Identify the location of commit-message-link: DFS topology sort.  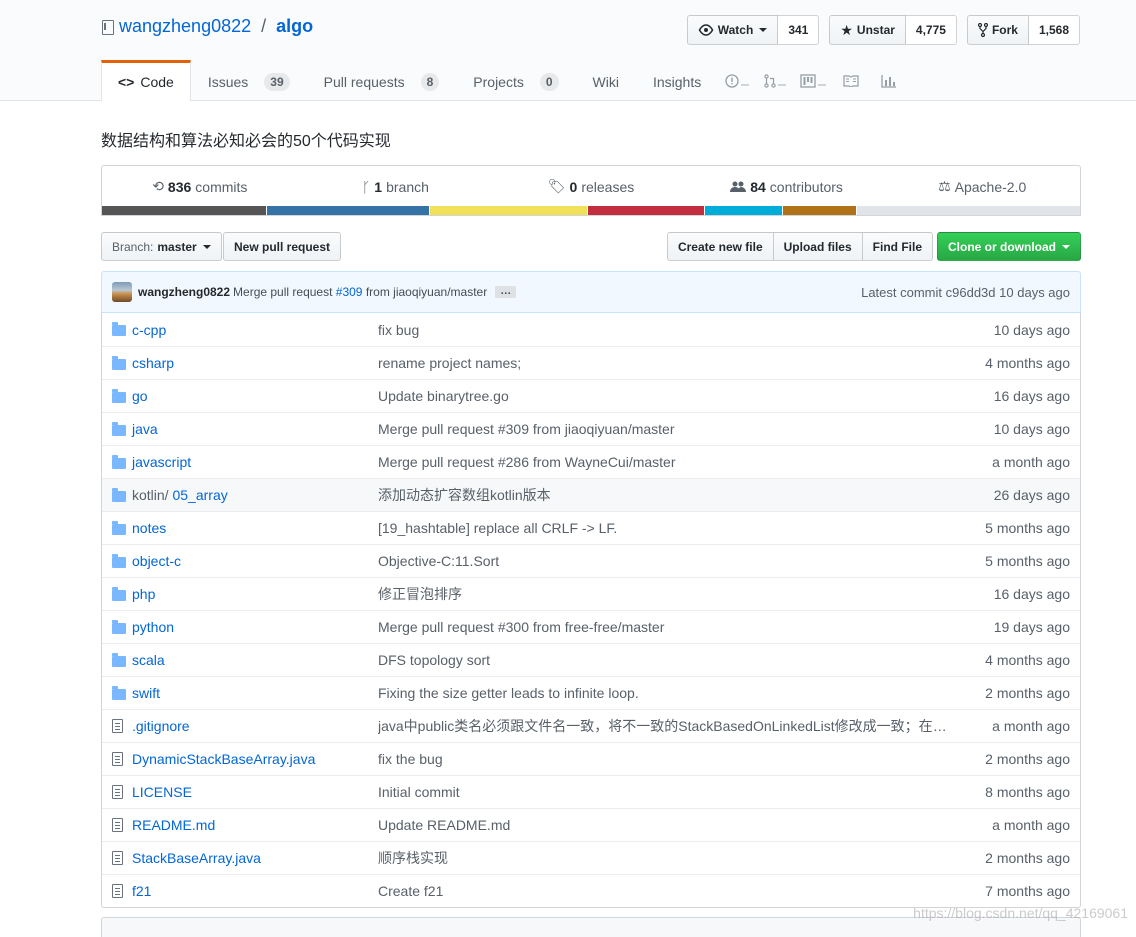
(668, 660).